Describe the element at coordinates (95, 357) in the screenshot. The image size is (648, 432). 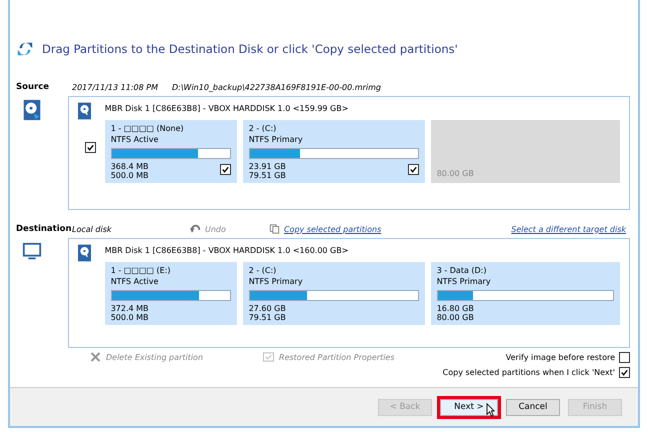
I see `delete-icon` at that location.